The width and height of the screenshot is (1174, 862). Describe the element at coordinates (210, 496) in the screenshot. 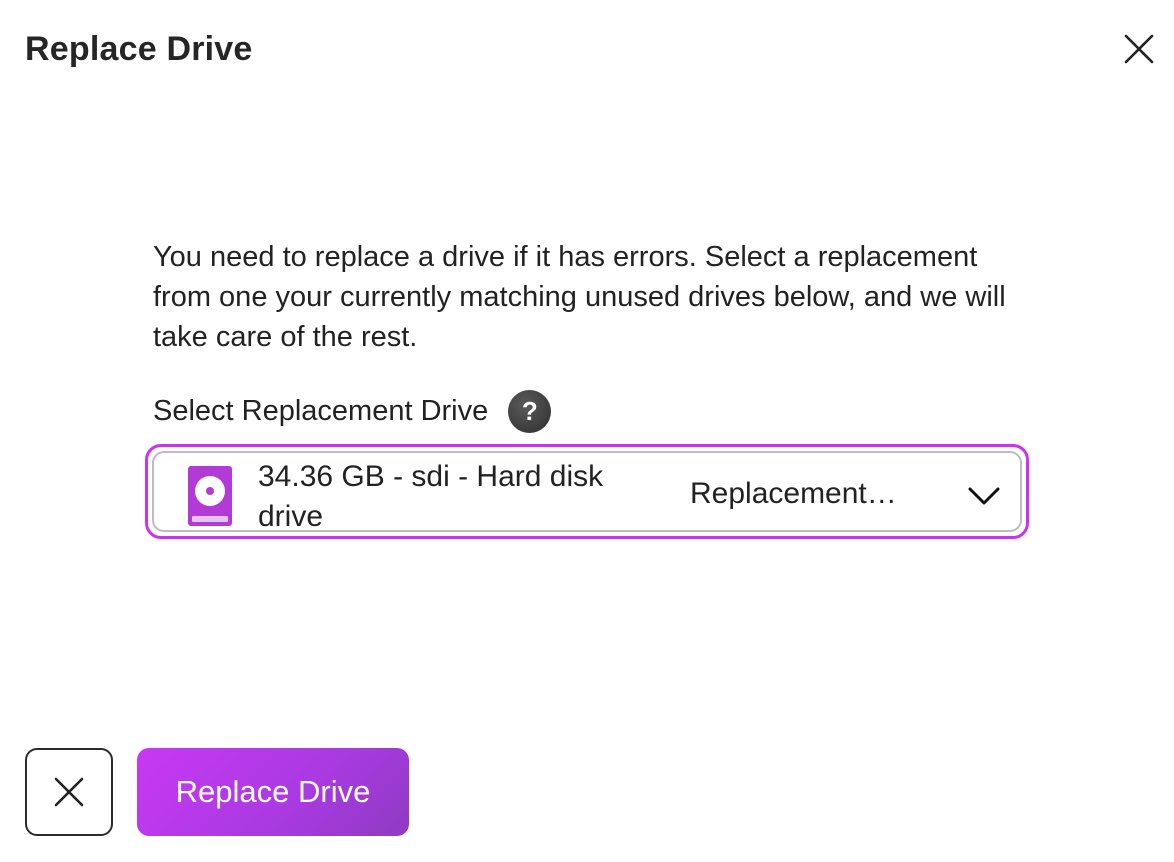

I see `hard-disk-drive-icon` at that location.